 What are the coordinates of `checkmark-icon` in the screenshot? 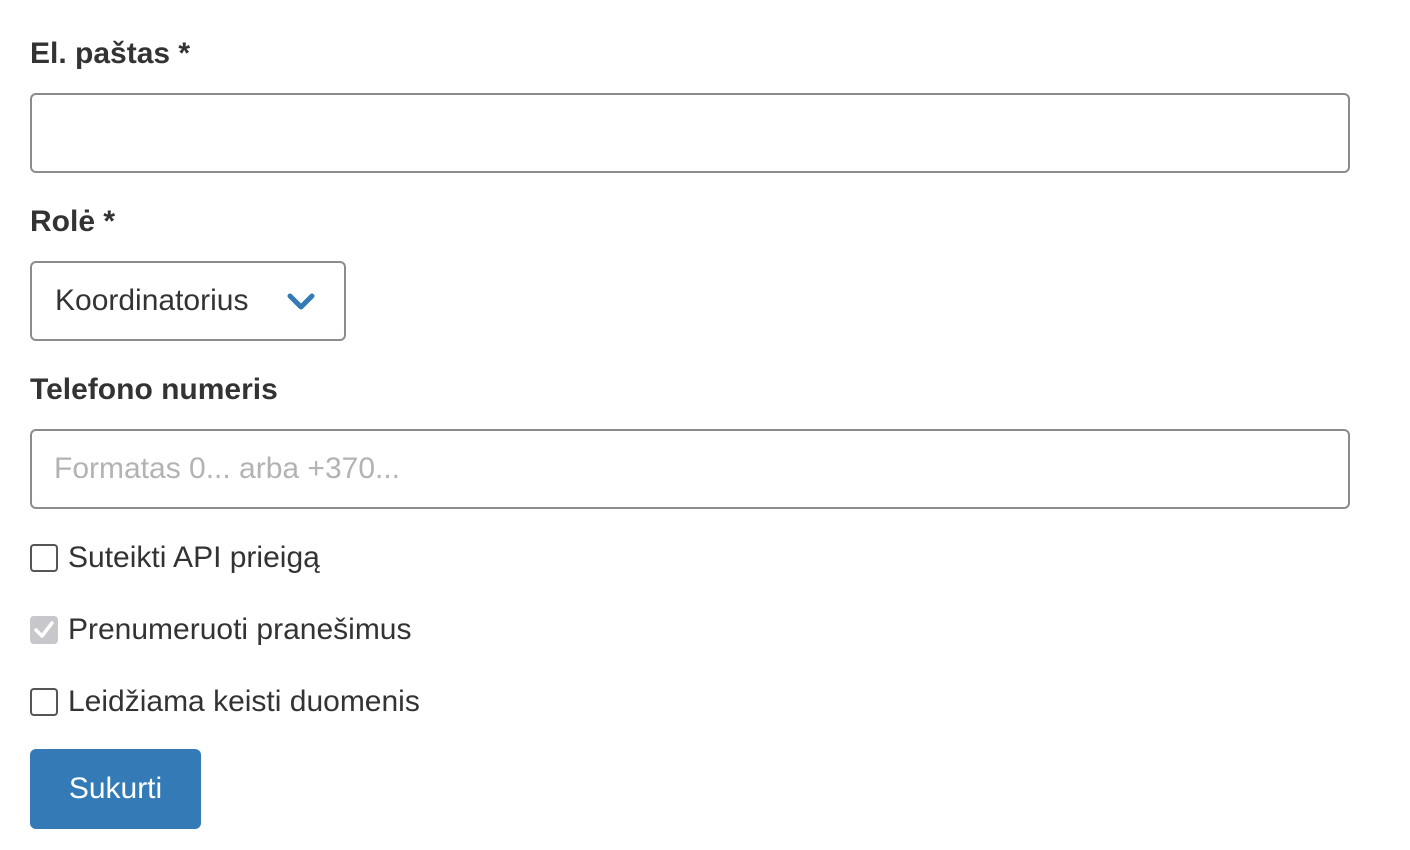 It's located at (44, 629).